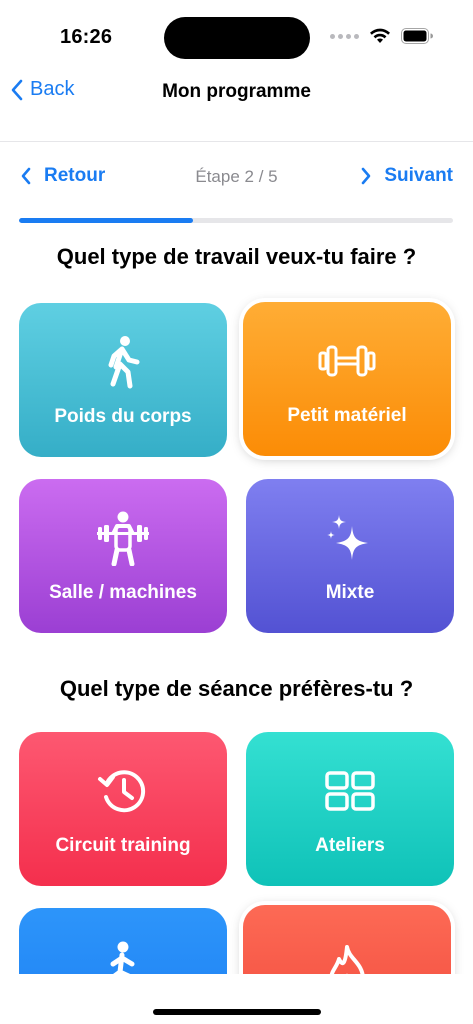 Image resolution: width=473 pixels, height=1024 pixels. What do you see at coordinates (347, 361) in the screenshot?
I see `dumbbell-icon` at bounding box center [347, 361].